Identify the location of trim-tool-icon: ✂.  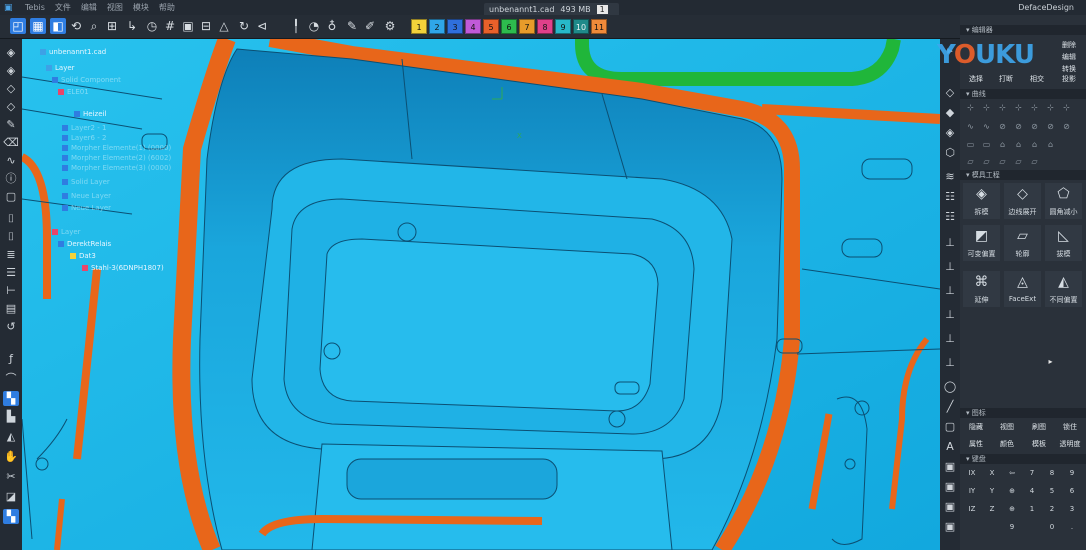
(11, 476).